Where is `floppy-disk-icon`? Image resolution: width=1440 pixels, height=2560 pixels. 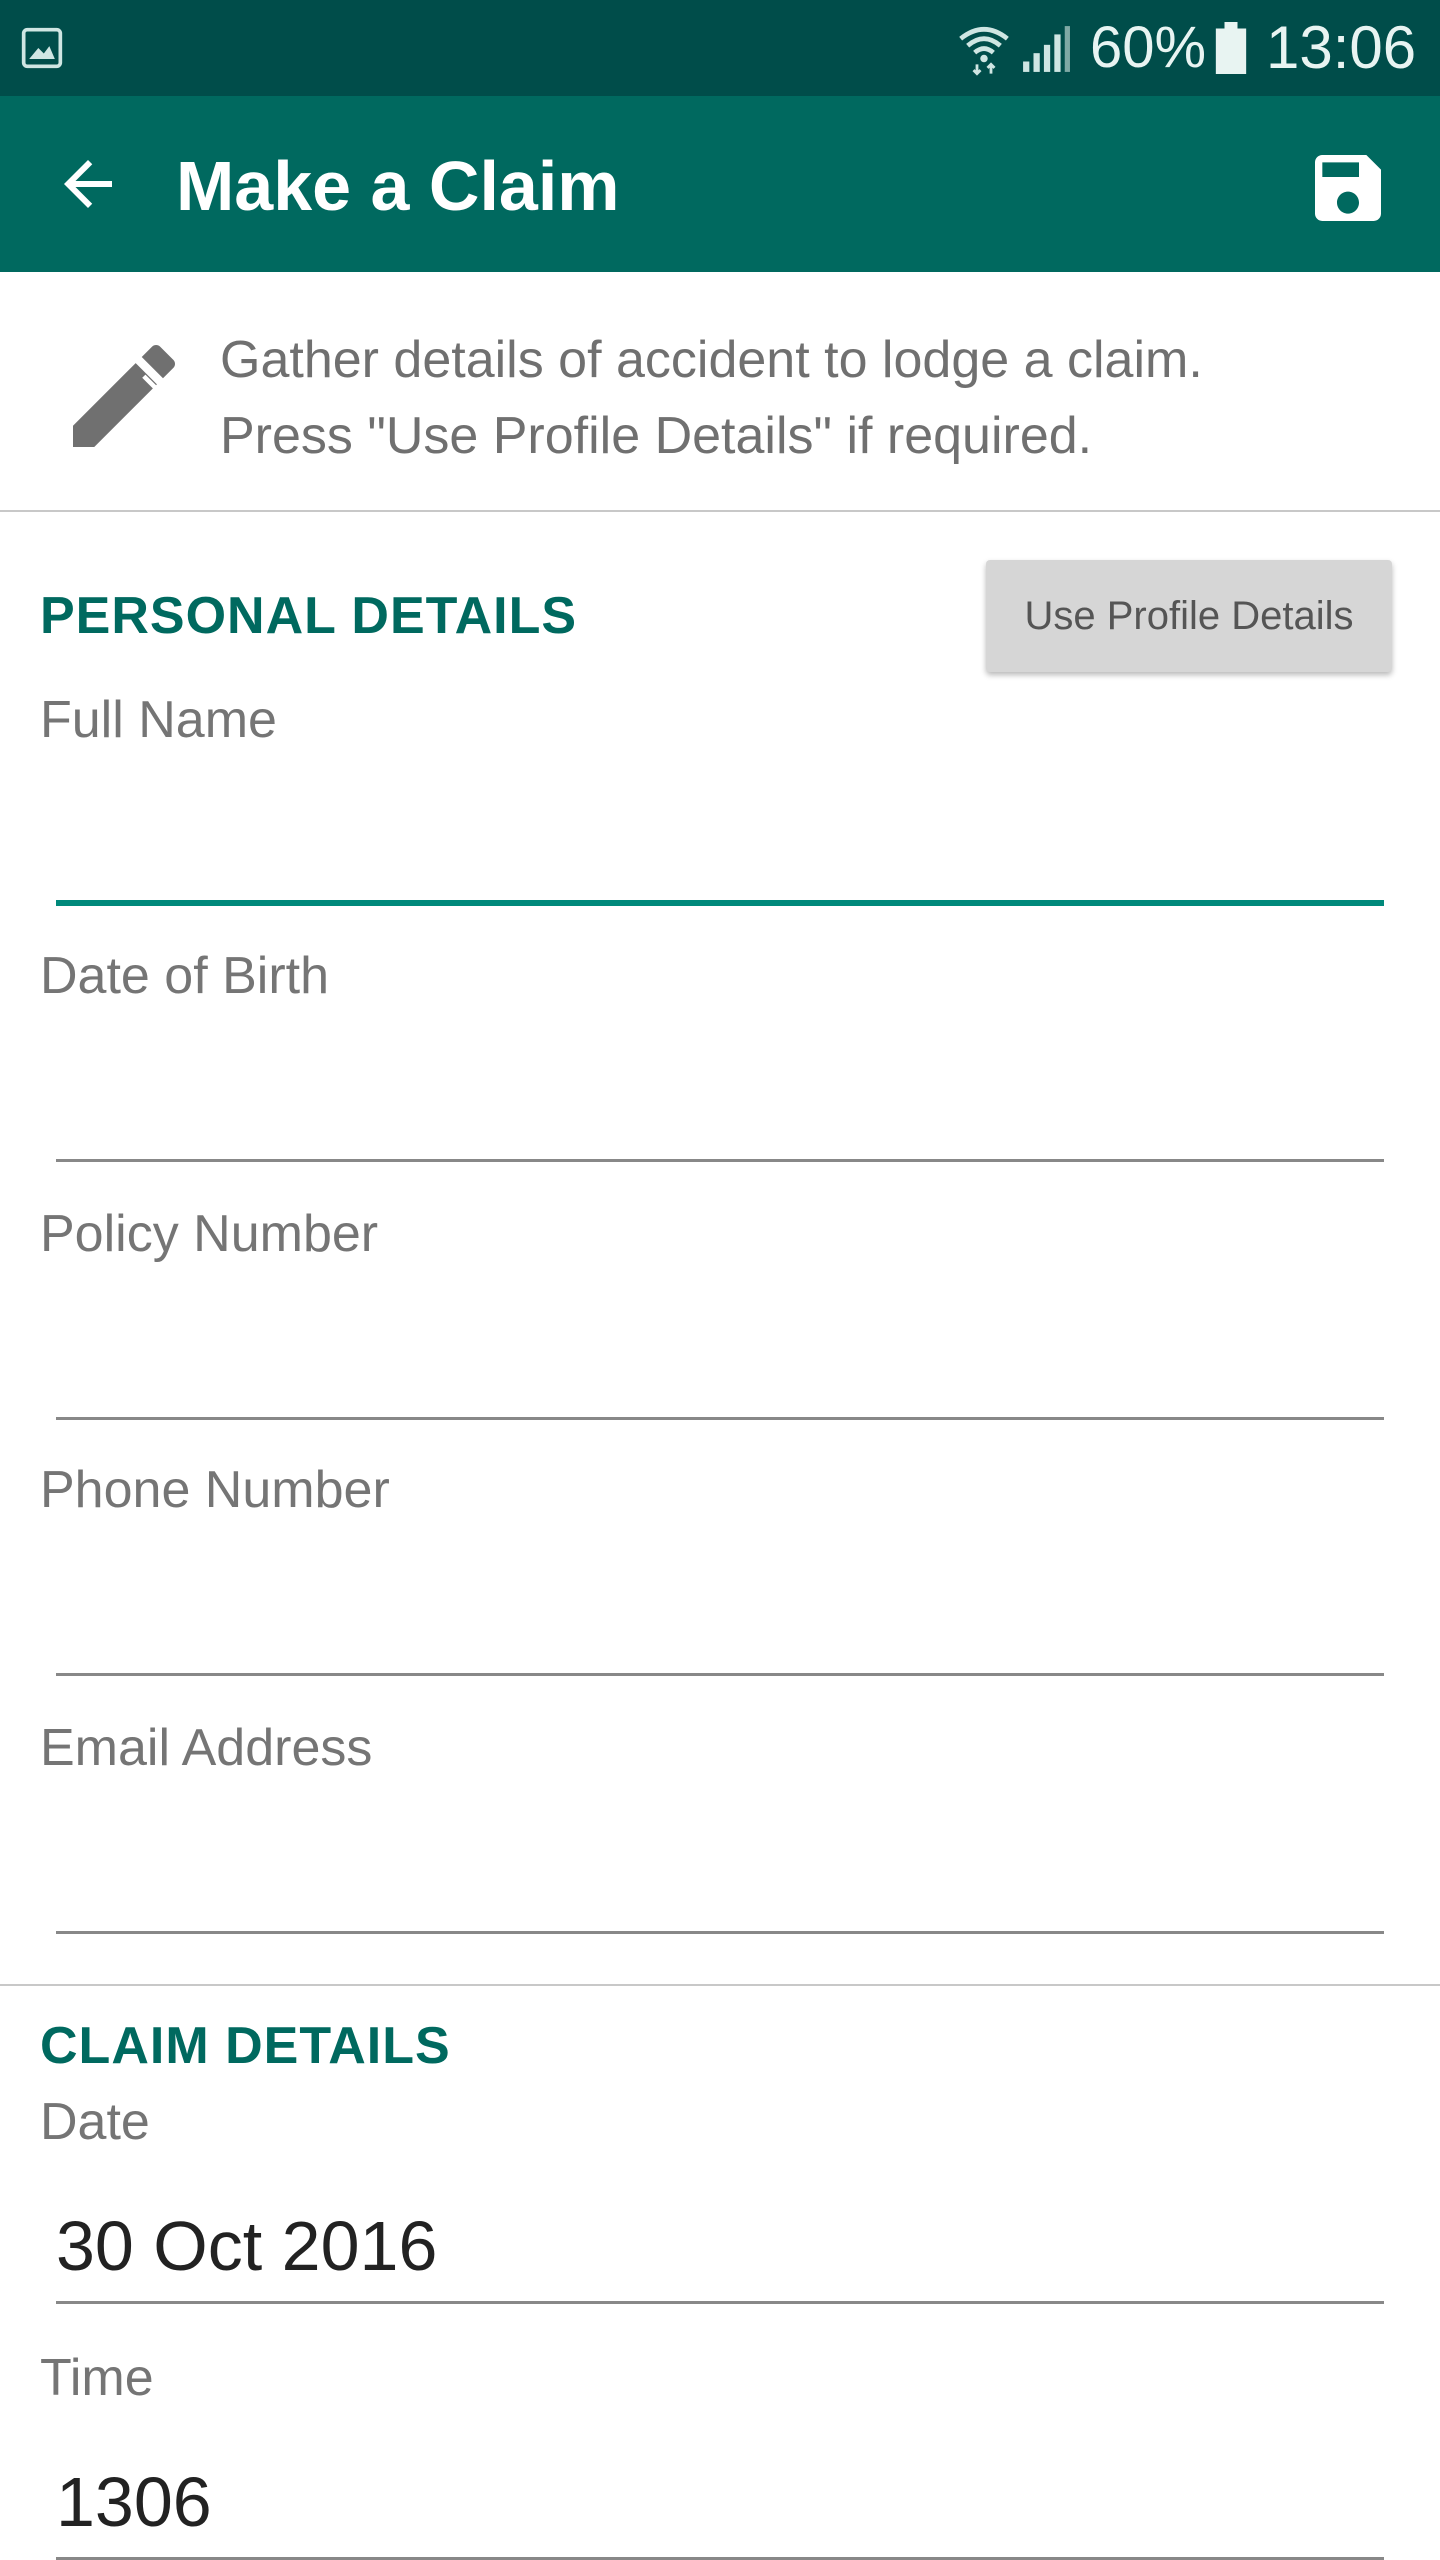
floppy-disk-icon is located at coordinates (1348, 188).